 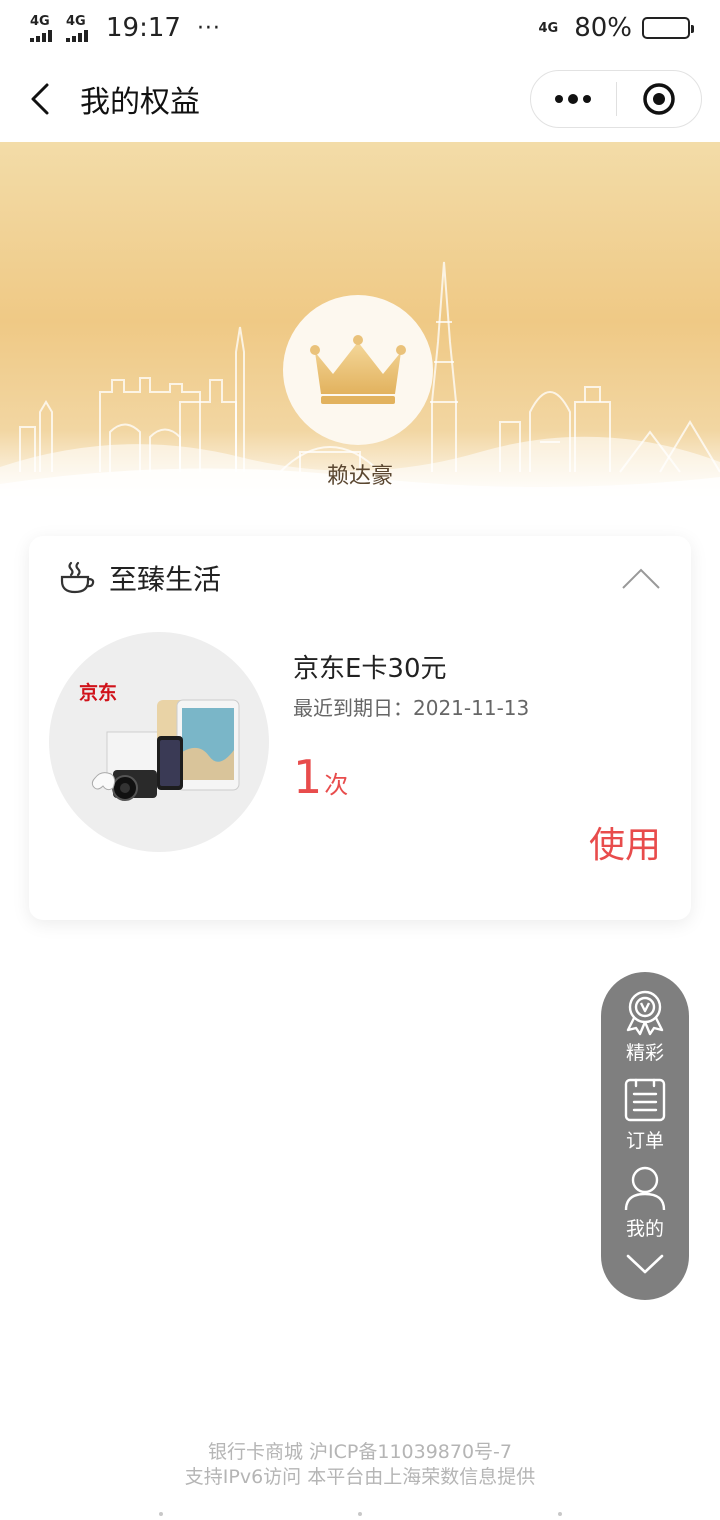 What do you see at coordinates (603, 28) in the screenshot?
I see `battery-percent: 80%` at bounding box center [603, 28].